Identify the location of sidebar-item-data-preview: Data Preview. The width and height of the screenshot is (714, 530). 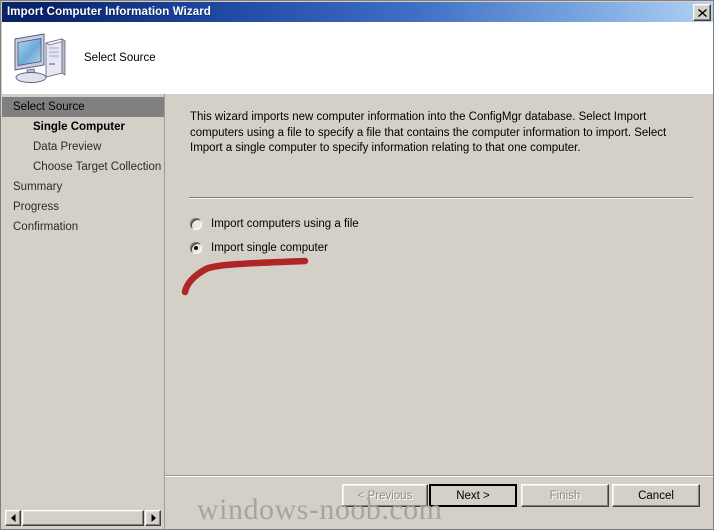
(83, 147).